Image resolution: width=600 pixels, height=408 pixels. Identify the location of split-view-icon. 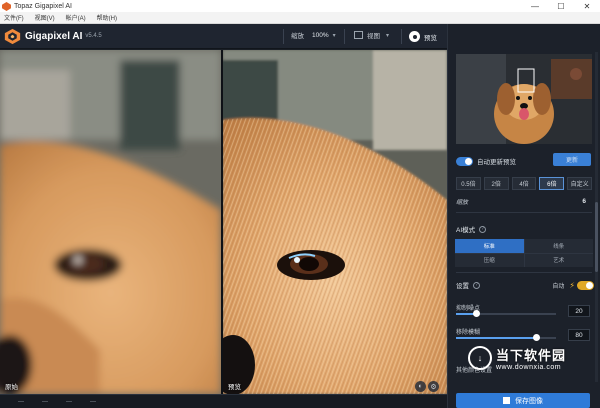
(358, 35).